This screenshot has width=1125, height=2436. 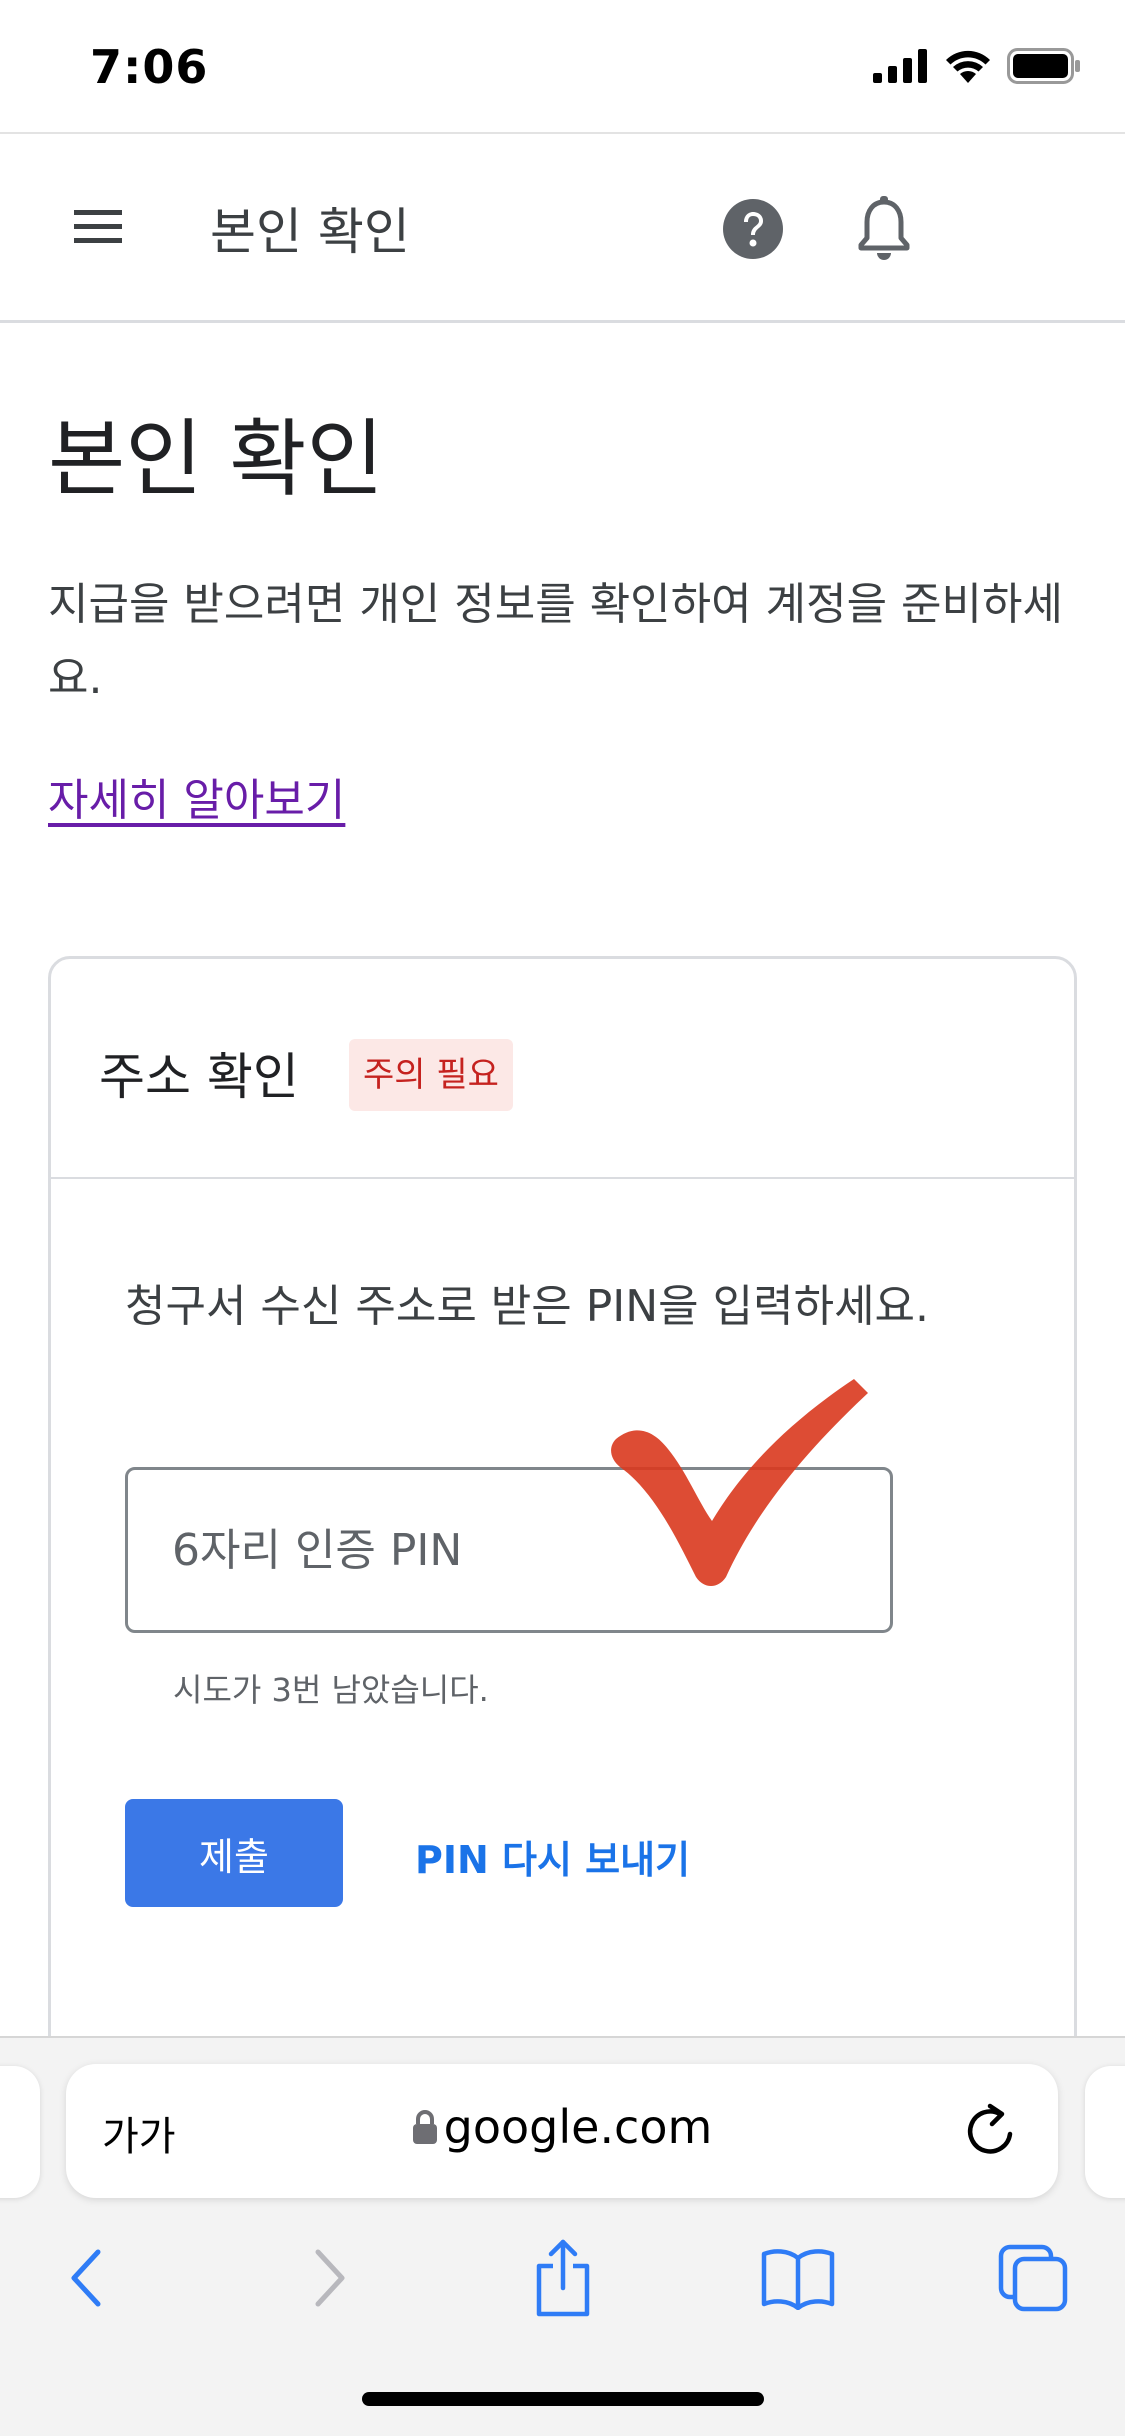 What do you see at coordinates (310, 232) in the screenshot?
I see `app-bar-title: 본인 확인` at bounding box center [310, 232].